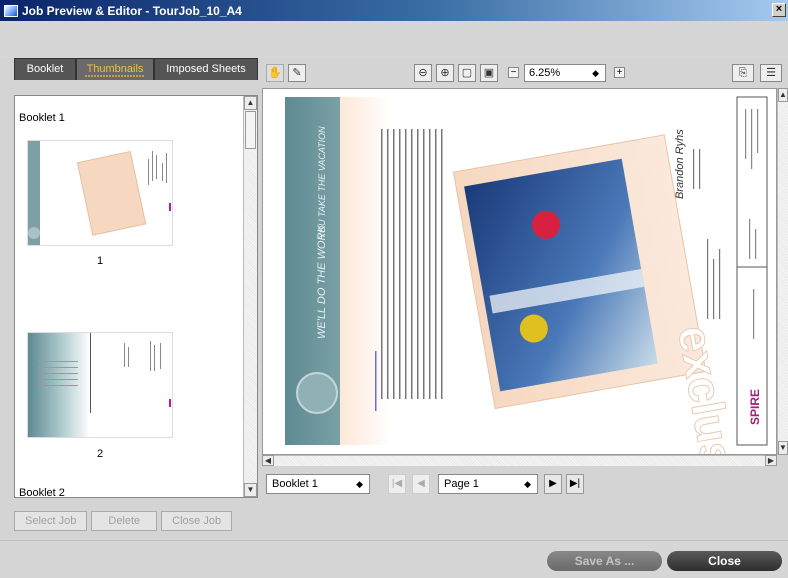 The image size is (788, 578). Describe the element at coordinates (783, 448) in the screenshot. I see `canvas-scroll-down-icon: ▼` at that location.